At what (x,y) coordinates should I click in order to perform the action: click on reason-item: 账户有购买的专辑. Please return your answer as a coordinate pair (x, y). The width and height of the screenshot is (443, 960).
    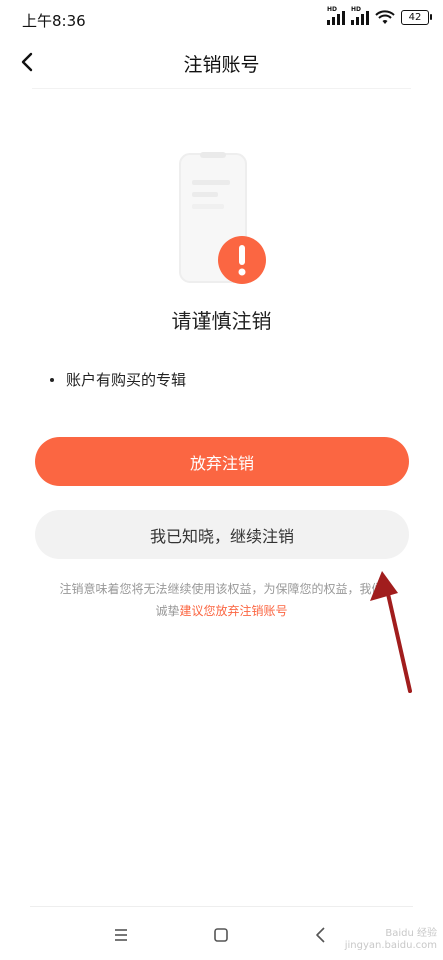
    Looking at the image, I should click on (118, 379).